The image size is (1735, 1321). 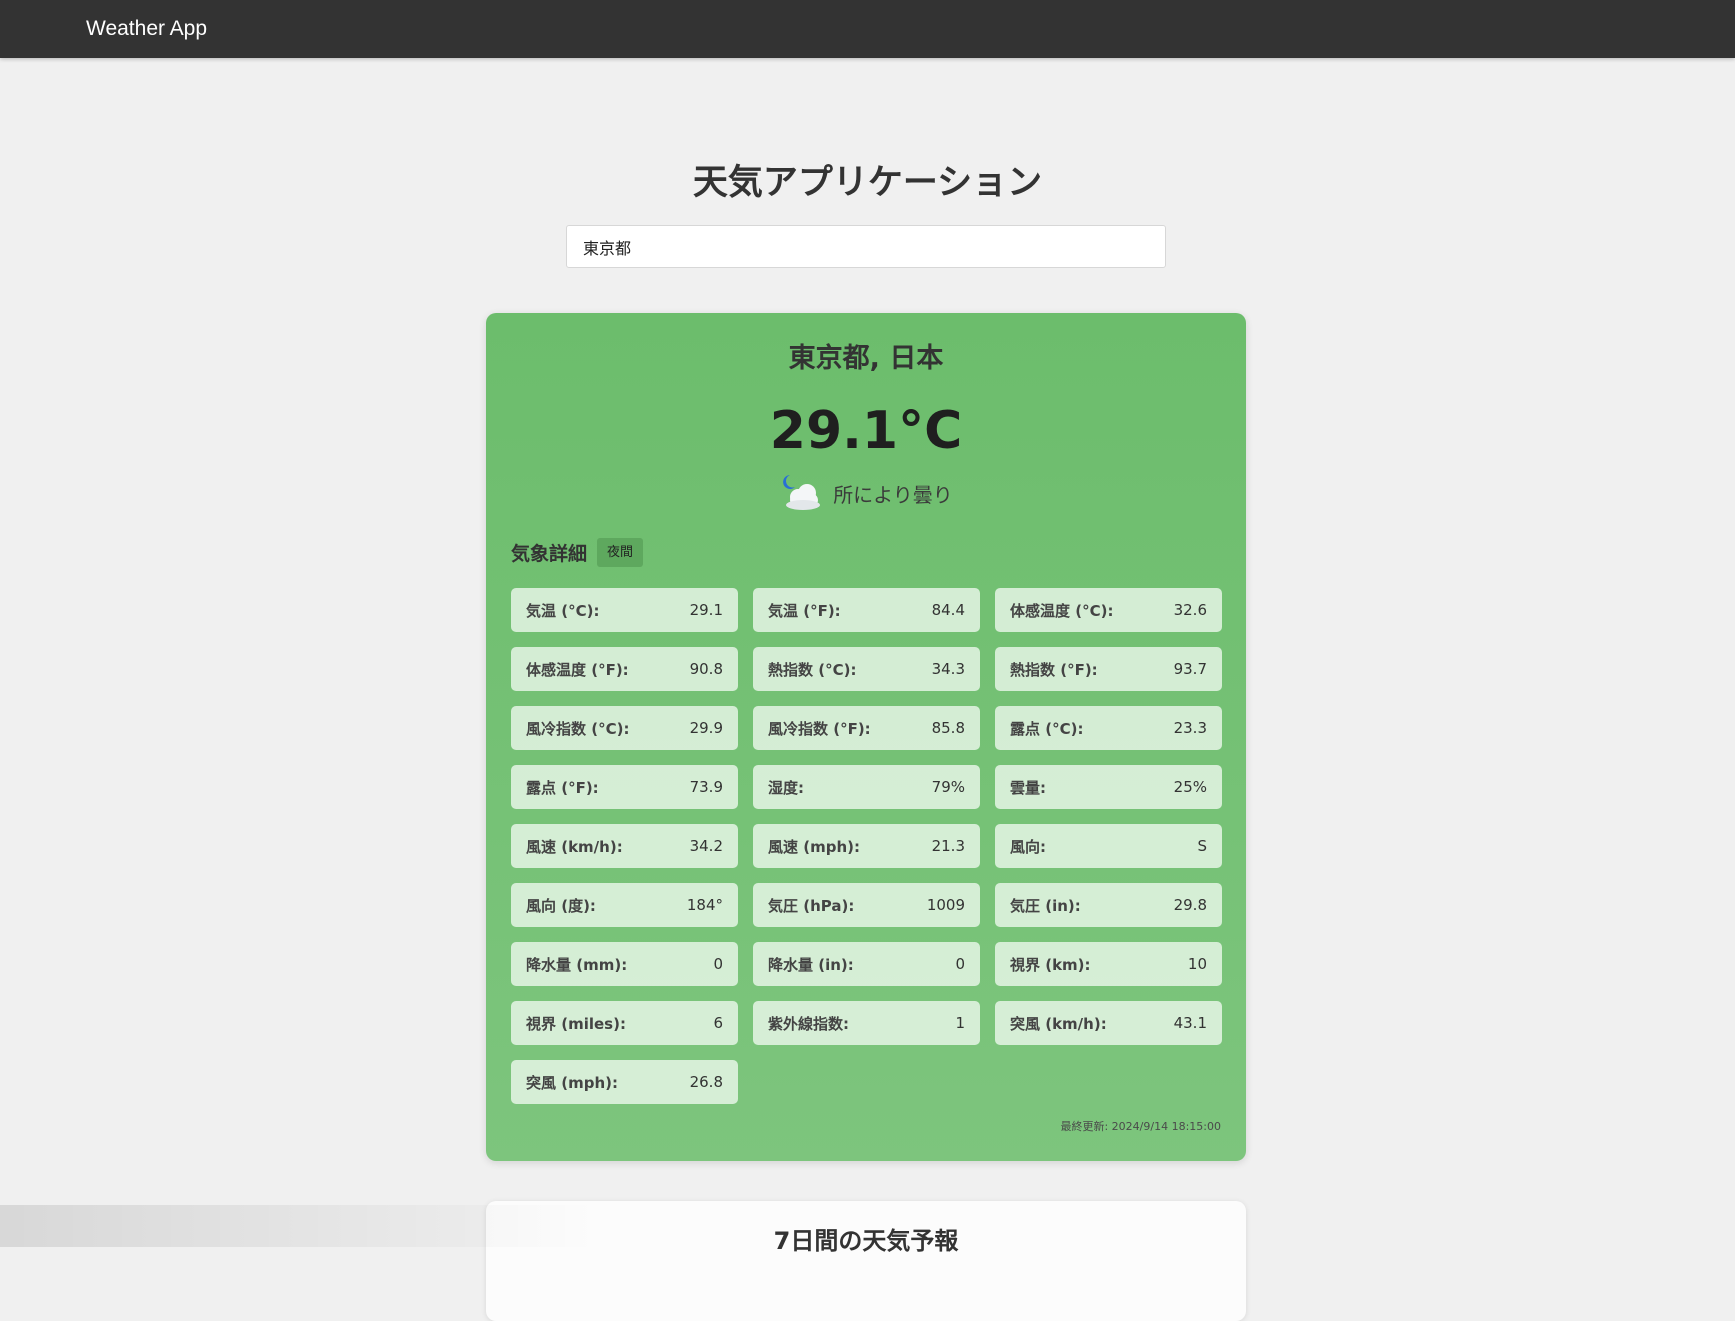 What do you see at coordinates (1028, 787) in the screenshot?
I see `detail-label: 雲量:` at bounding box center [1028, 787].